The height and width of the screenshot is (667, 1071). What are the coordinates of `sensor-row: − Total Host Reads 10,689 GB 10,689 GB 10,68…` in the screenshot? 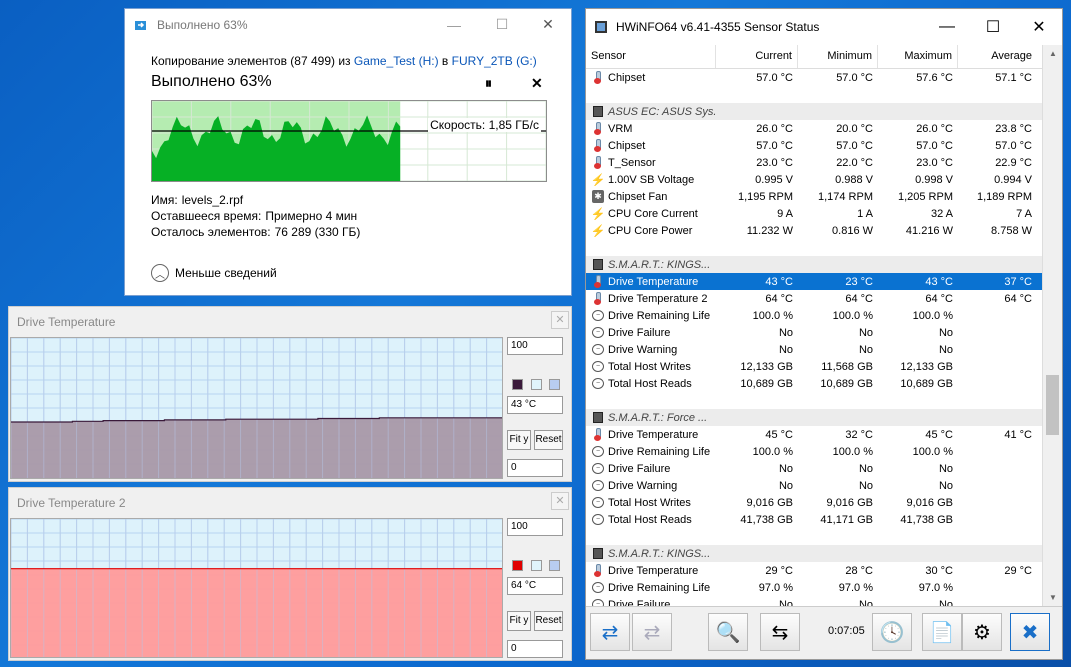 It's located at (814, 383).